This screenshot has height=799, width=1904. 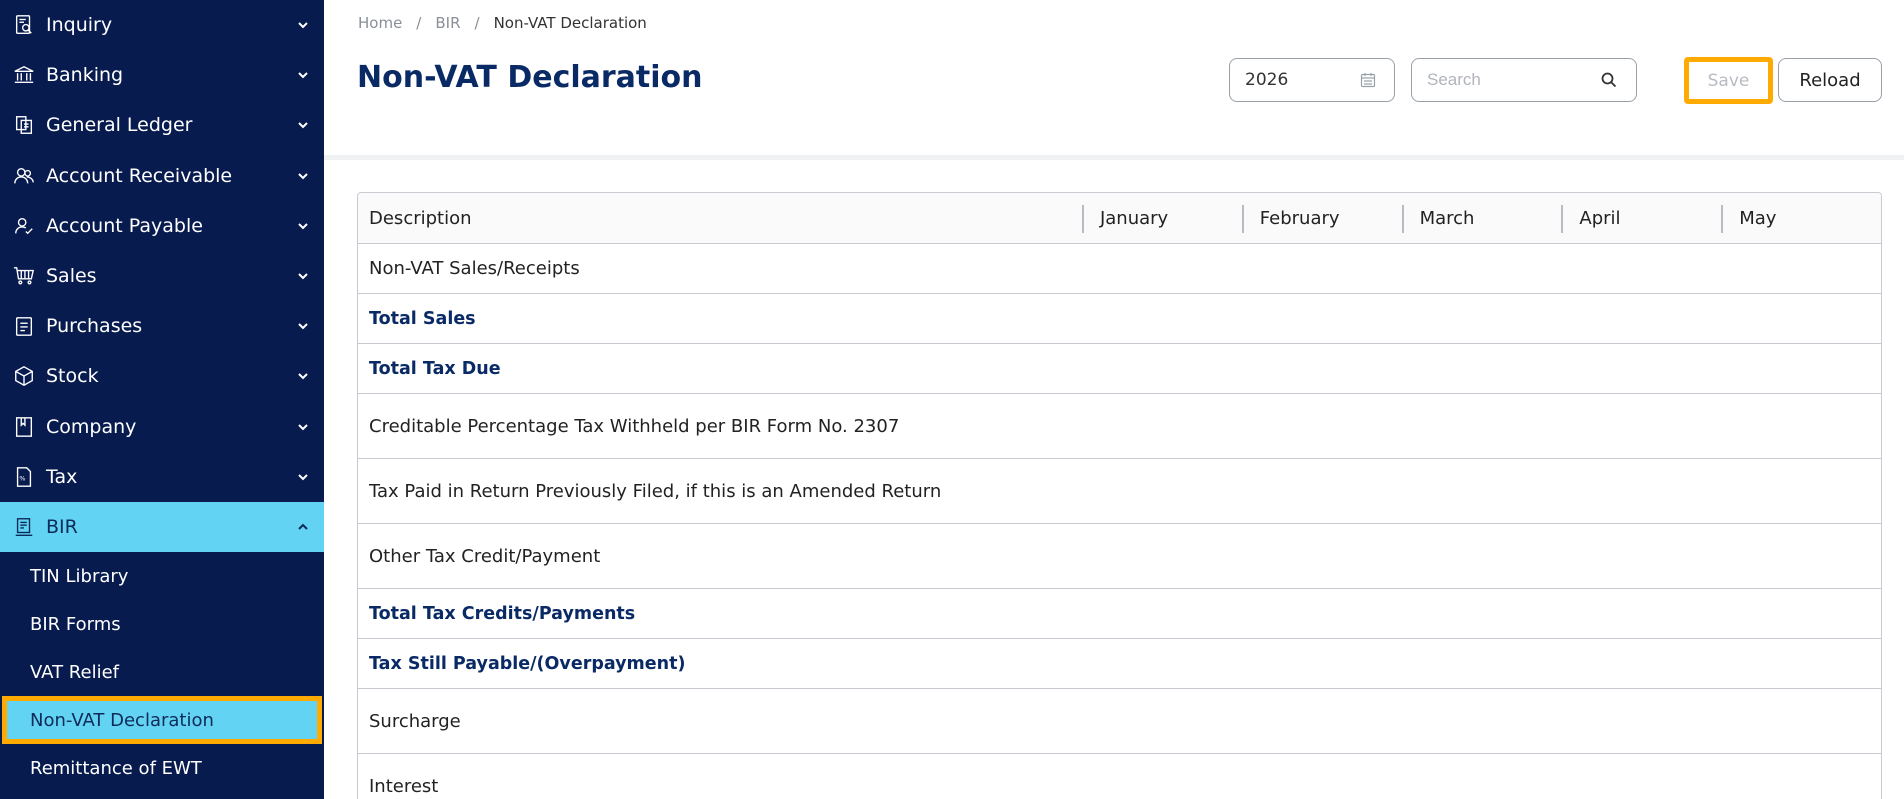 I want to click on sidebar-item-label: Account Receivable, so click(x=139, y=175).